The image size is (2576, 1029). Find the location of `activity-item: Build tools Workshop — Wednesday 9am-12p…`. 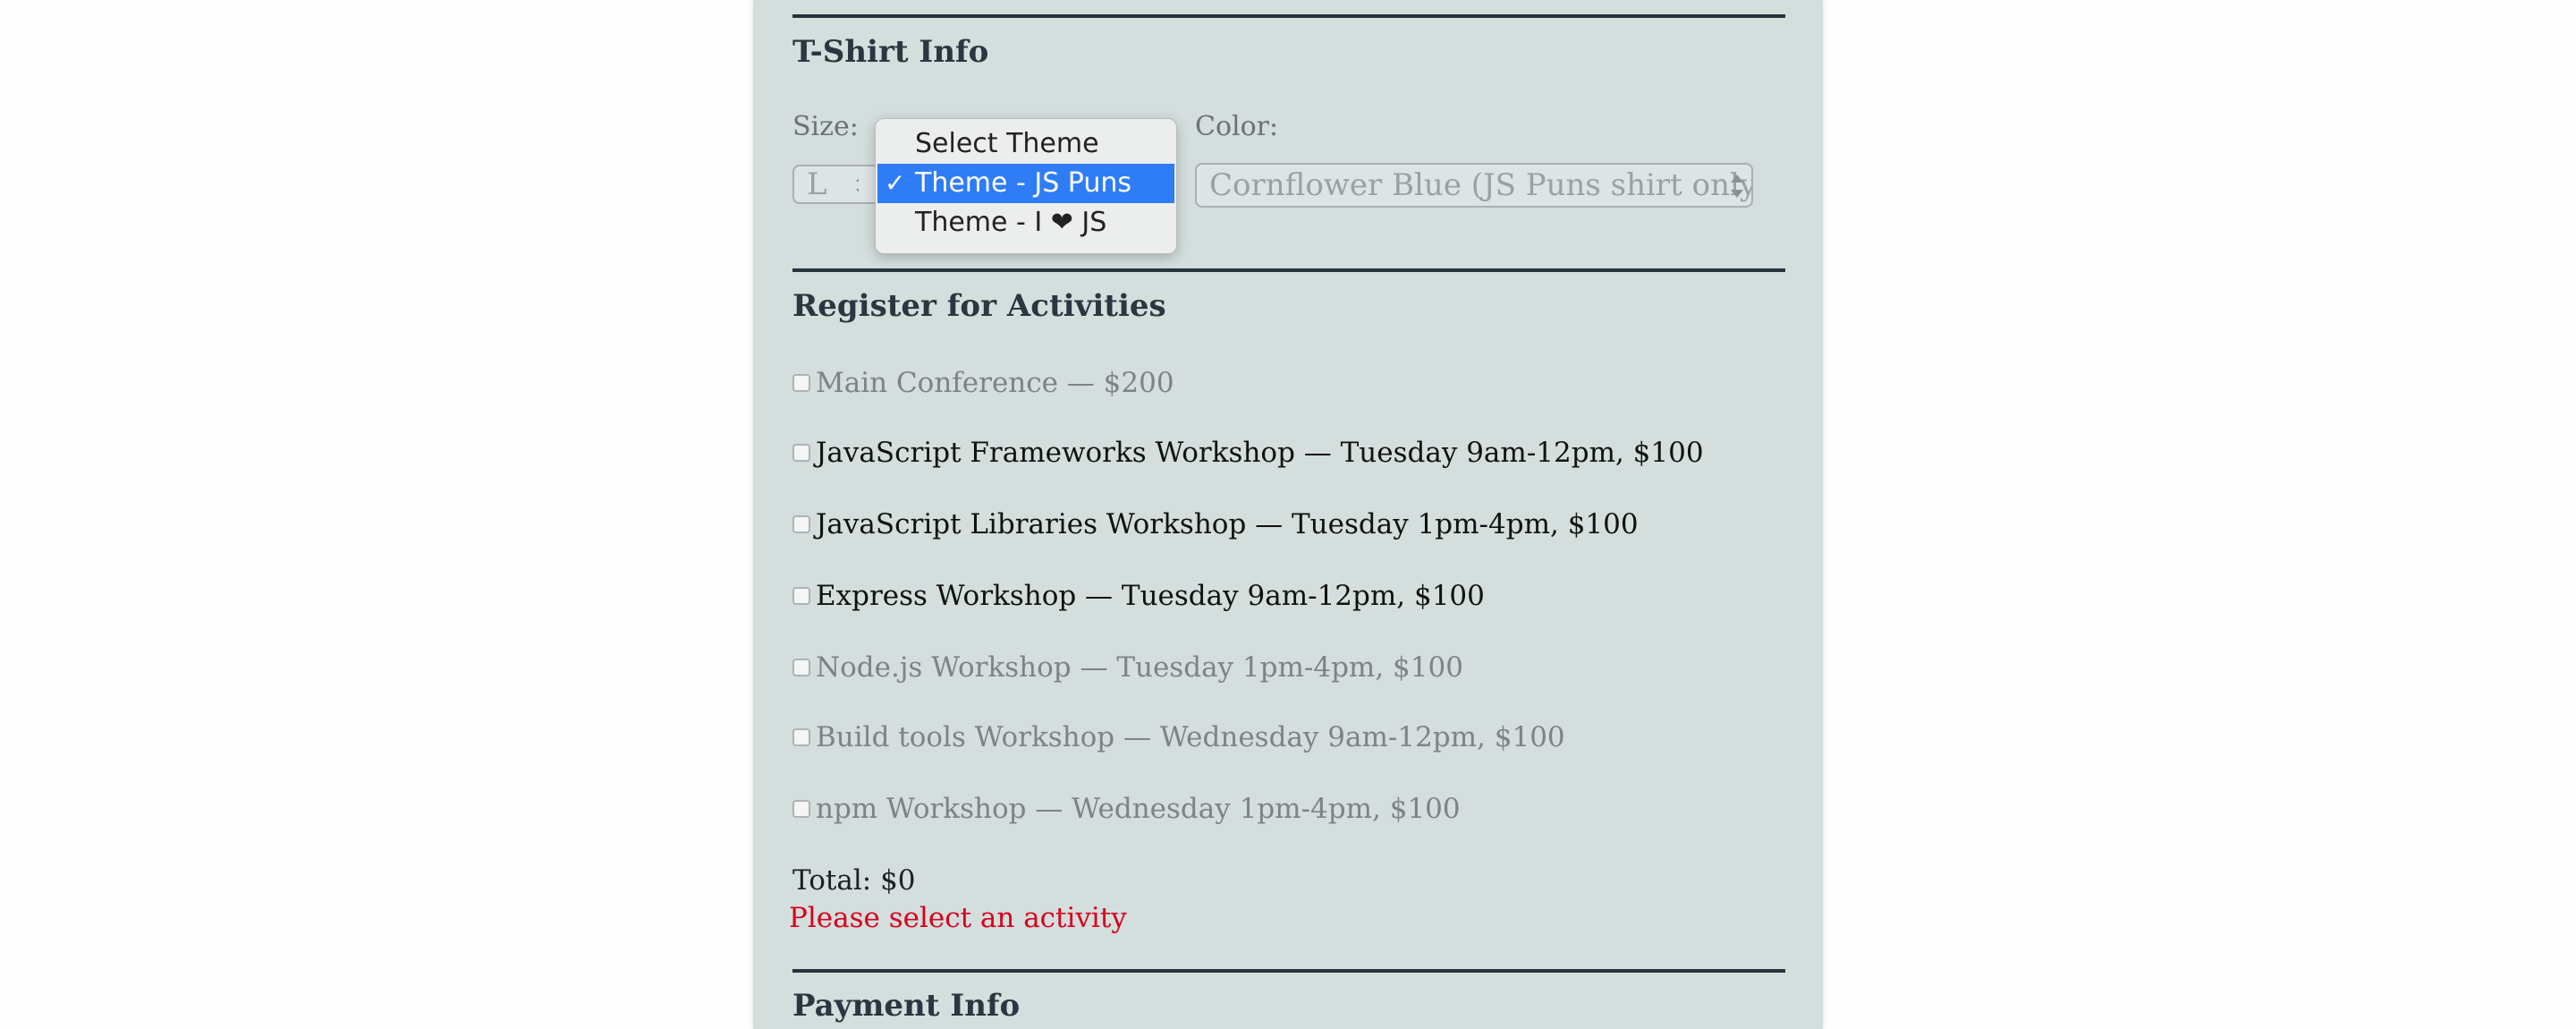

activity-item: Build tools Workshop — Wednesday 9am-12p… is located at coordinates (1178, 739).